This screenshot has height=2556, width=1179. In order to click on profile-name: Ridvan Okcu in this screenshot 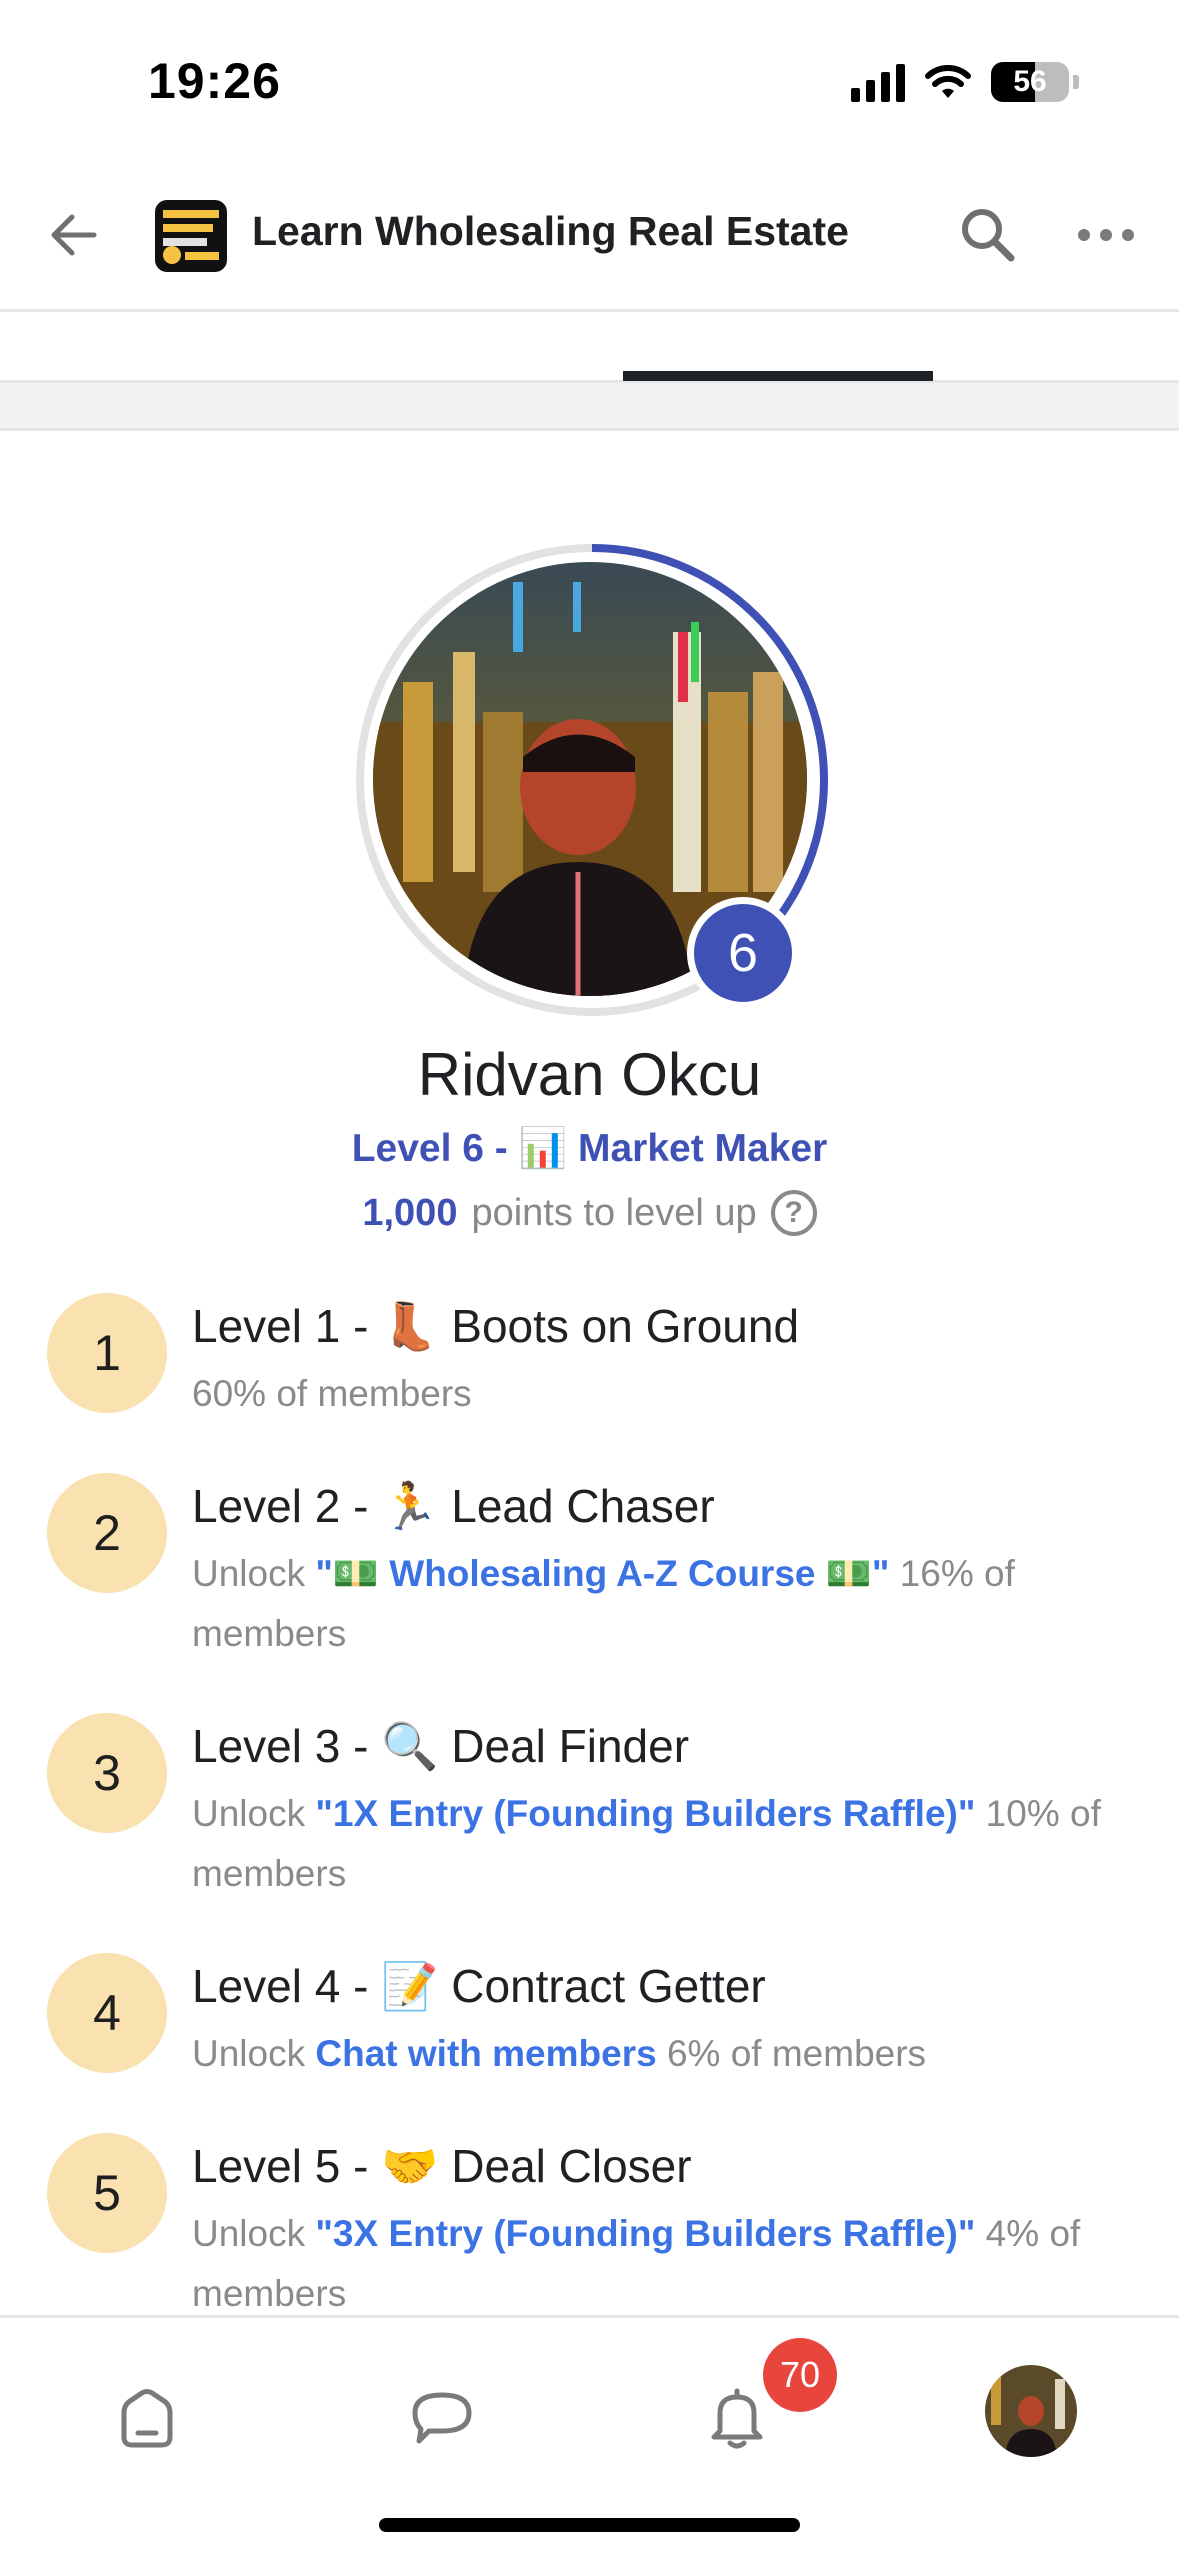, I will do `click(589, 1074)`.